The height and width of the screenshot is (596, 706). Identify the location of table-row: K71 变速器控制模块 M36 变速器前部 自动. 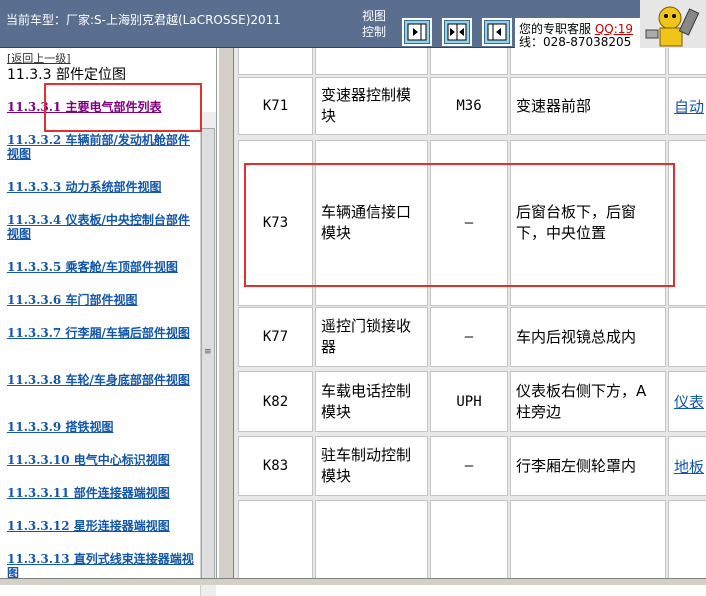
(470, 106).